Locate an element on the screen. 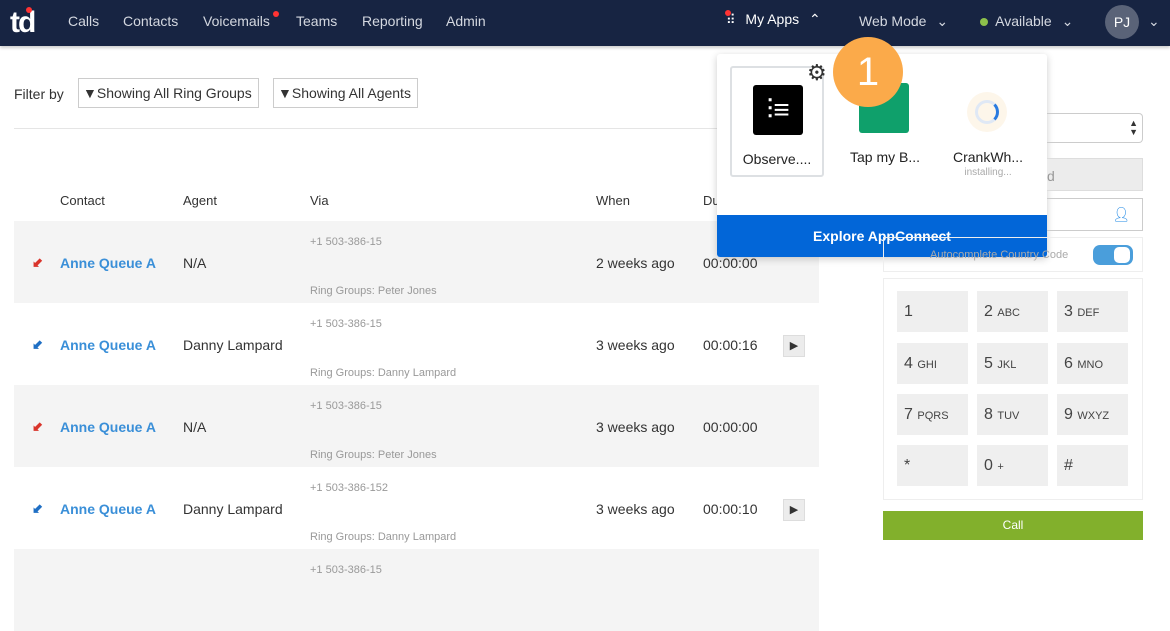 This screenshot has width=1170, height=631. keypad-key: 0 + is located at coordinates (1012, 465).